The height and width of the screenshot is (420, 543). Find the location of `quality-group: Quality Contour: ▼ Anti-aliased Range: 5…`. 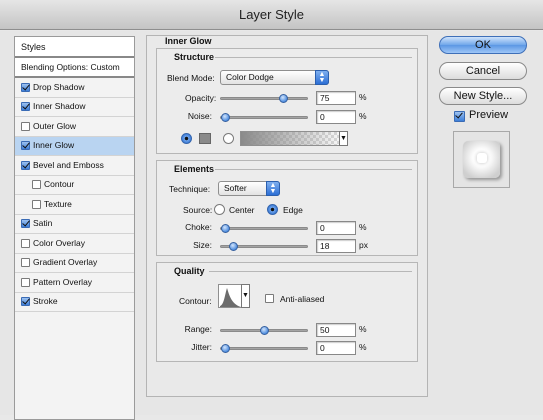

quality-group: Quality Contour: ▼ Anti-aliased Range: 5… is located at coordinates (287, 312).